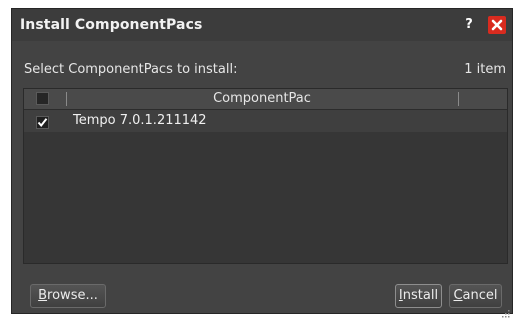 This screenshot has height=324, width=513. What do you see at coordinates (265, 121) in the screenshot?
I see `table-row: Tempo 7.0.1.211142` at bounding box center [265, 121].